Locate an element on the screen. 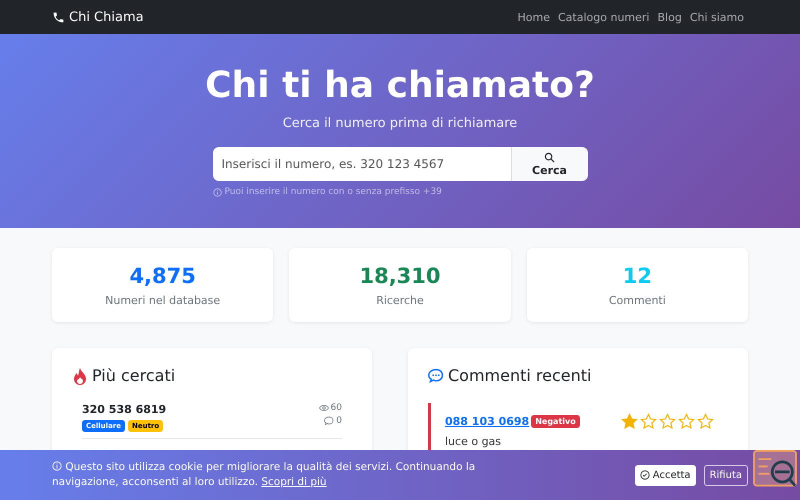  chat-bubble-icon is located at coordinates (436, 376).